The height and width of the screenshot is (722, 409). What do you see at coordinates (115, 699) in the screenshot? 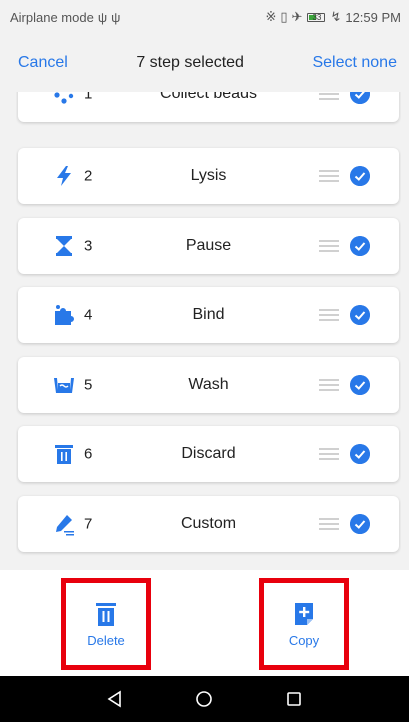
I see `back-icon` at bounding box center [115, 699].